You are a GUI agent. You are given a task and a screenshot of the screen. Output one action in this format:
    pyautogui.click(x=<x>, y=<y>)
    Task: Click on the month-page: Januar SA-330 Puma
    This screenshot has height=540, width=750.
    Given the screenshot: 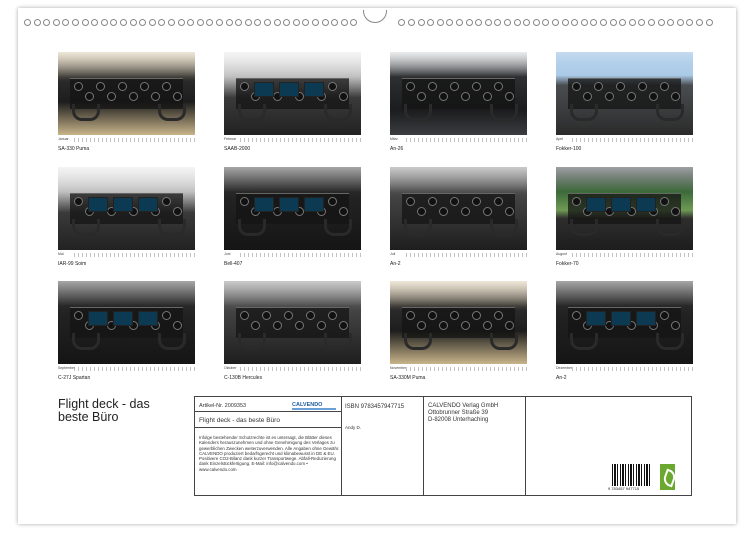 What is the action you would take?
    pyautogui.click(x=126, y=102)
    